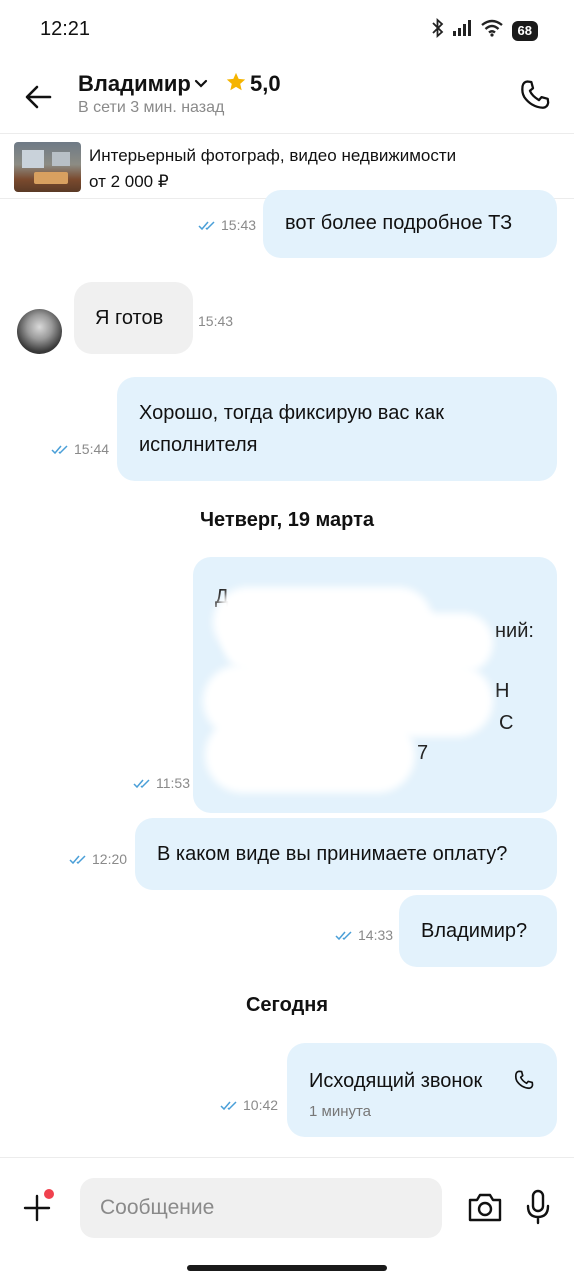  What do you see at coordinates (65, 29) in the screenshot?
I see `status-time: 12:21` at bounding box center [65, 29].